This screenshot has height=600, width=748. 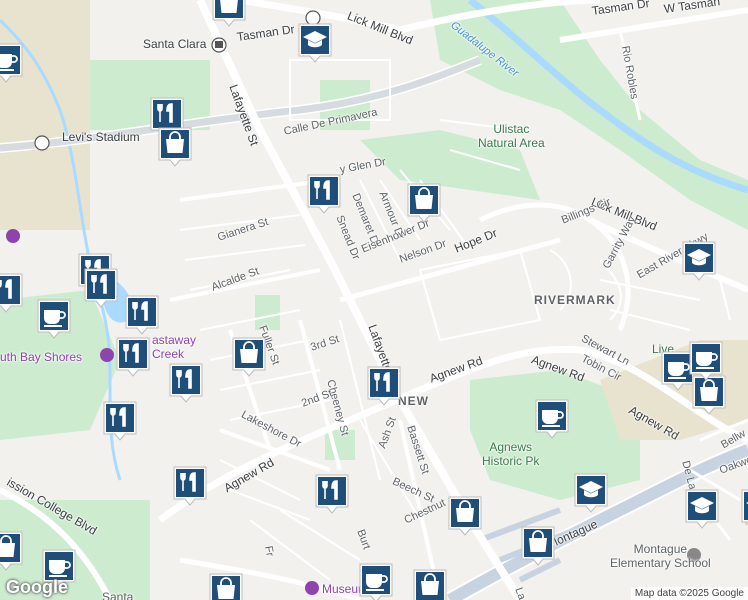 What do you see at coordinates (37, 587) in the screenshot?
I see `google-logo: Google` at bounding box center [37, 587].